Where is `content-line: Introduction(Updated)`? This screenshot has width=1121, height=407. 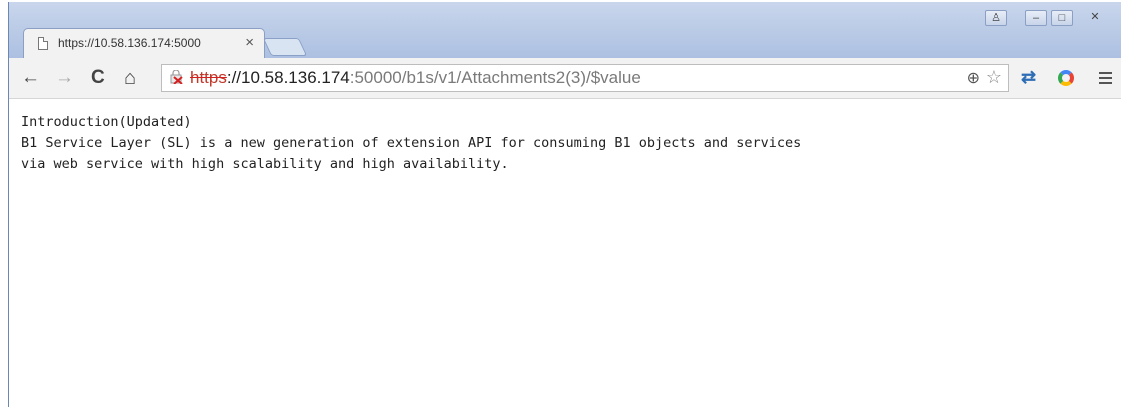 content-line: Introduction(Updated) is located at coordinates (106, 122).